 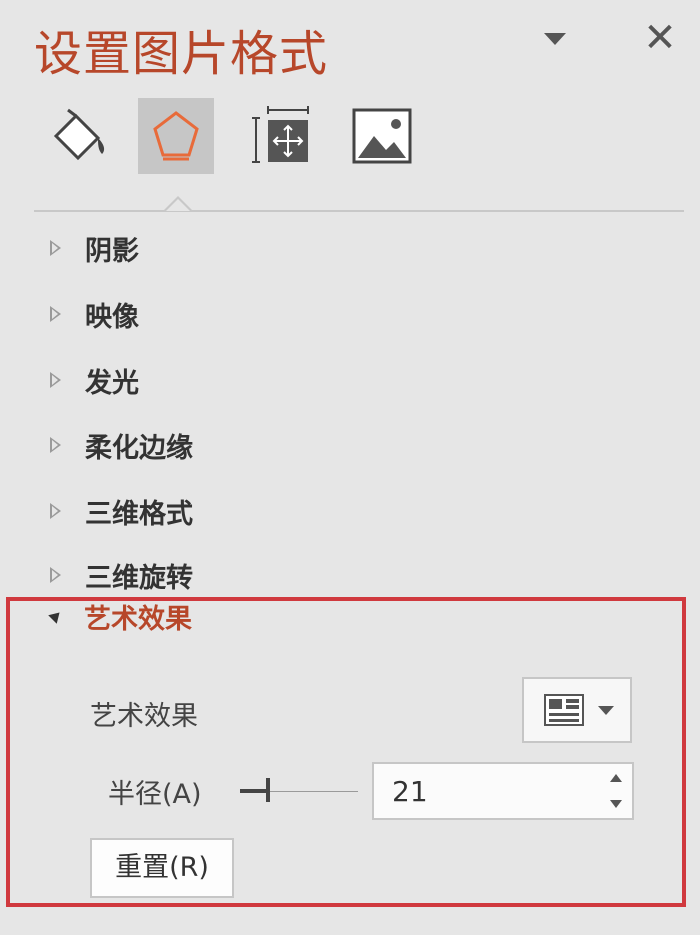 I want to click on section-label: 三维格式, so click(x=139, y=514).